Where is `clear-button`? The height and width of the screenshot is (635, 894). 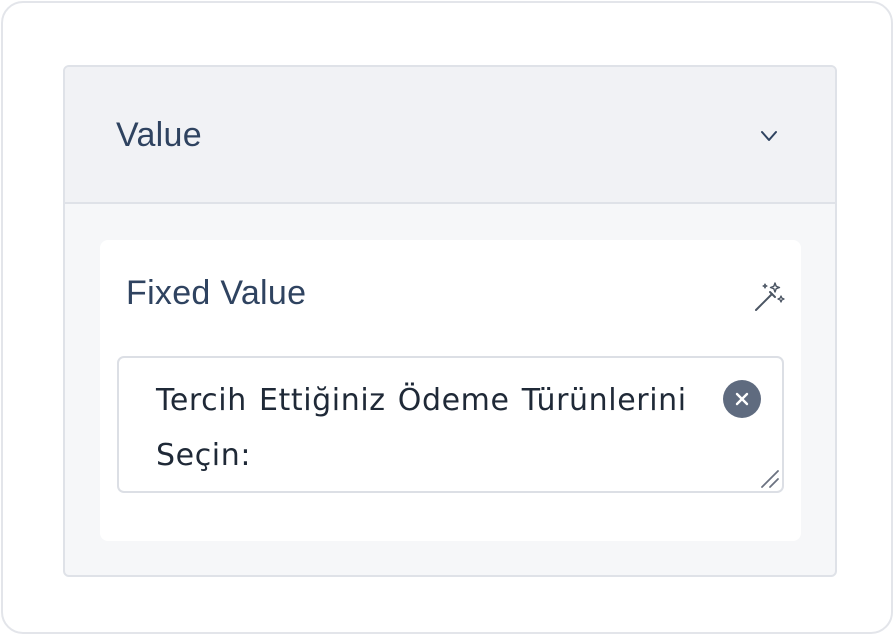 clear-button is located at coordinates (742, 399).